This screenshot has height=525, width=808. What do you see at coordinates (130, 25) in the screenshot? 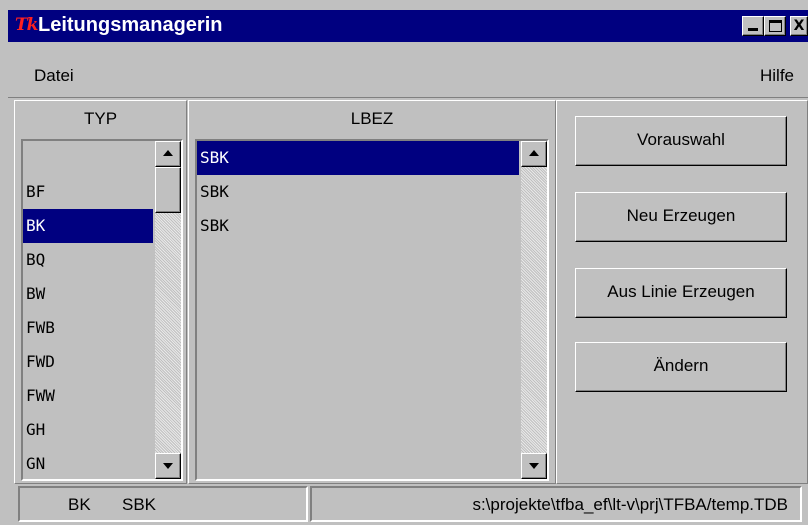
I see `window-title: Leitungsmanagerin` at bounding box center [130, 25].